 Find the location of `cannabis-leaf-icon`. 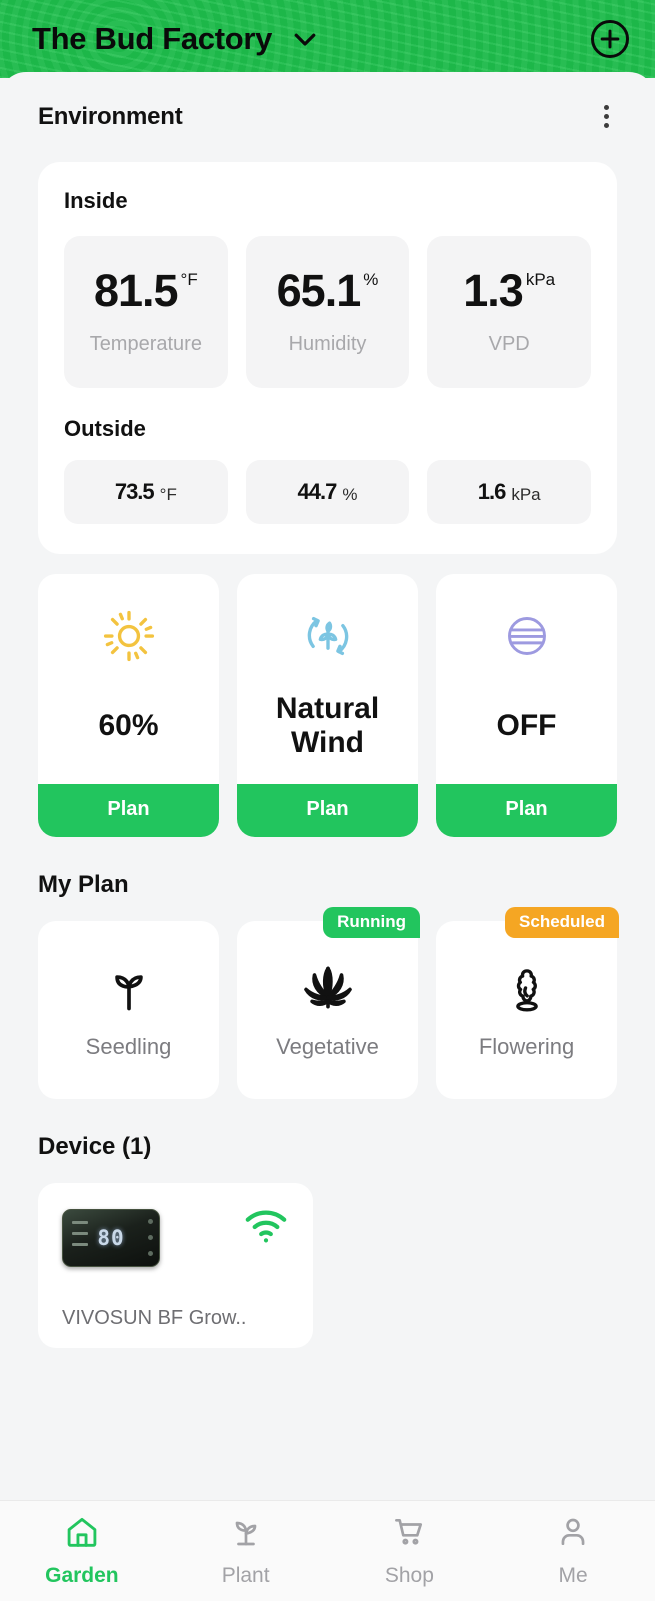

cannabis-leaf-icon is located at coordinates (328, 989).